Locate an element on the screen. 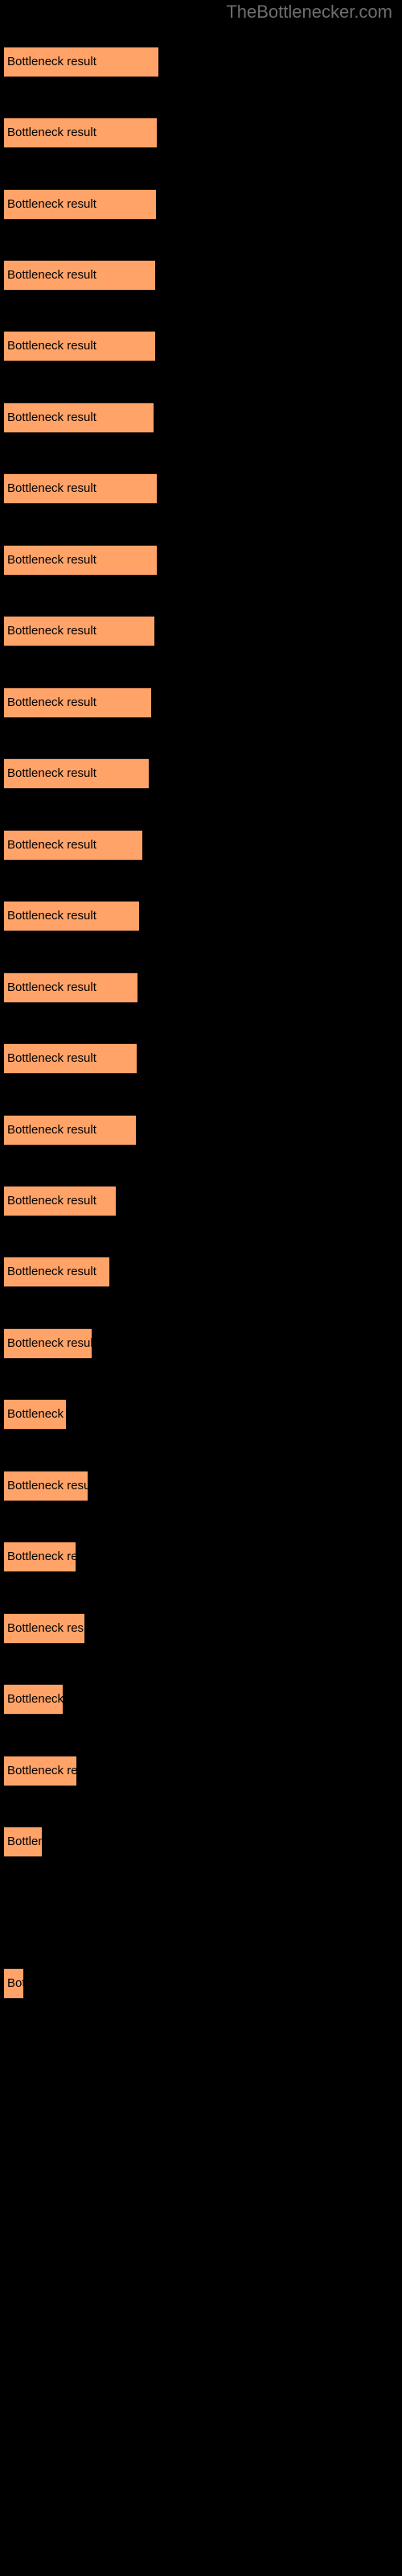  bar-row is located at coordinates (201, 2055).